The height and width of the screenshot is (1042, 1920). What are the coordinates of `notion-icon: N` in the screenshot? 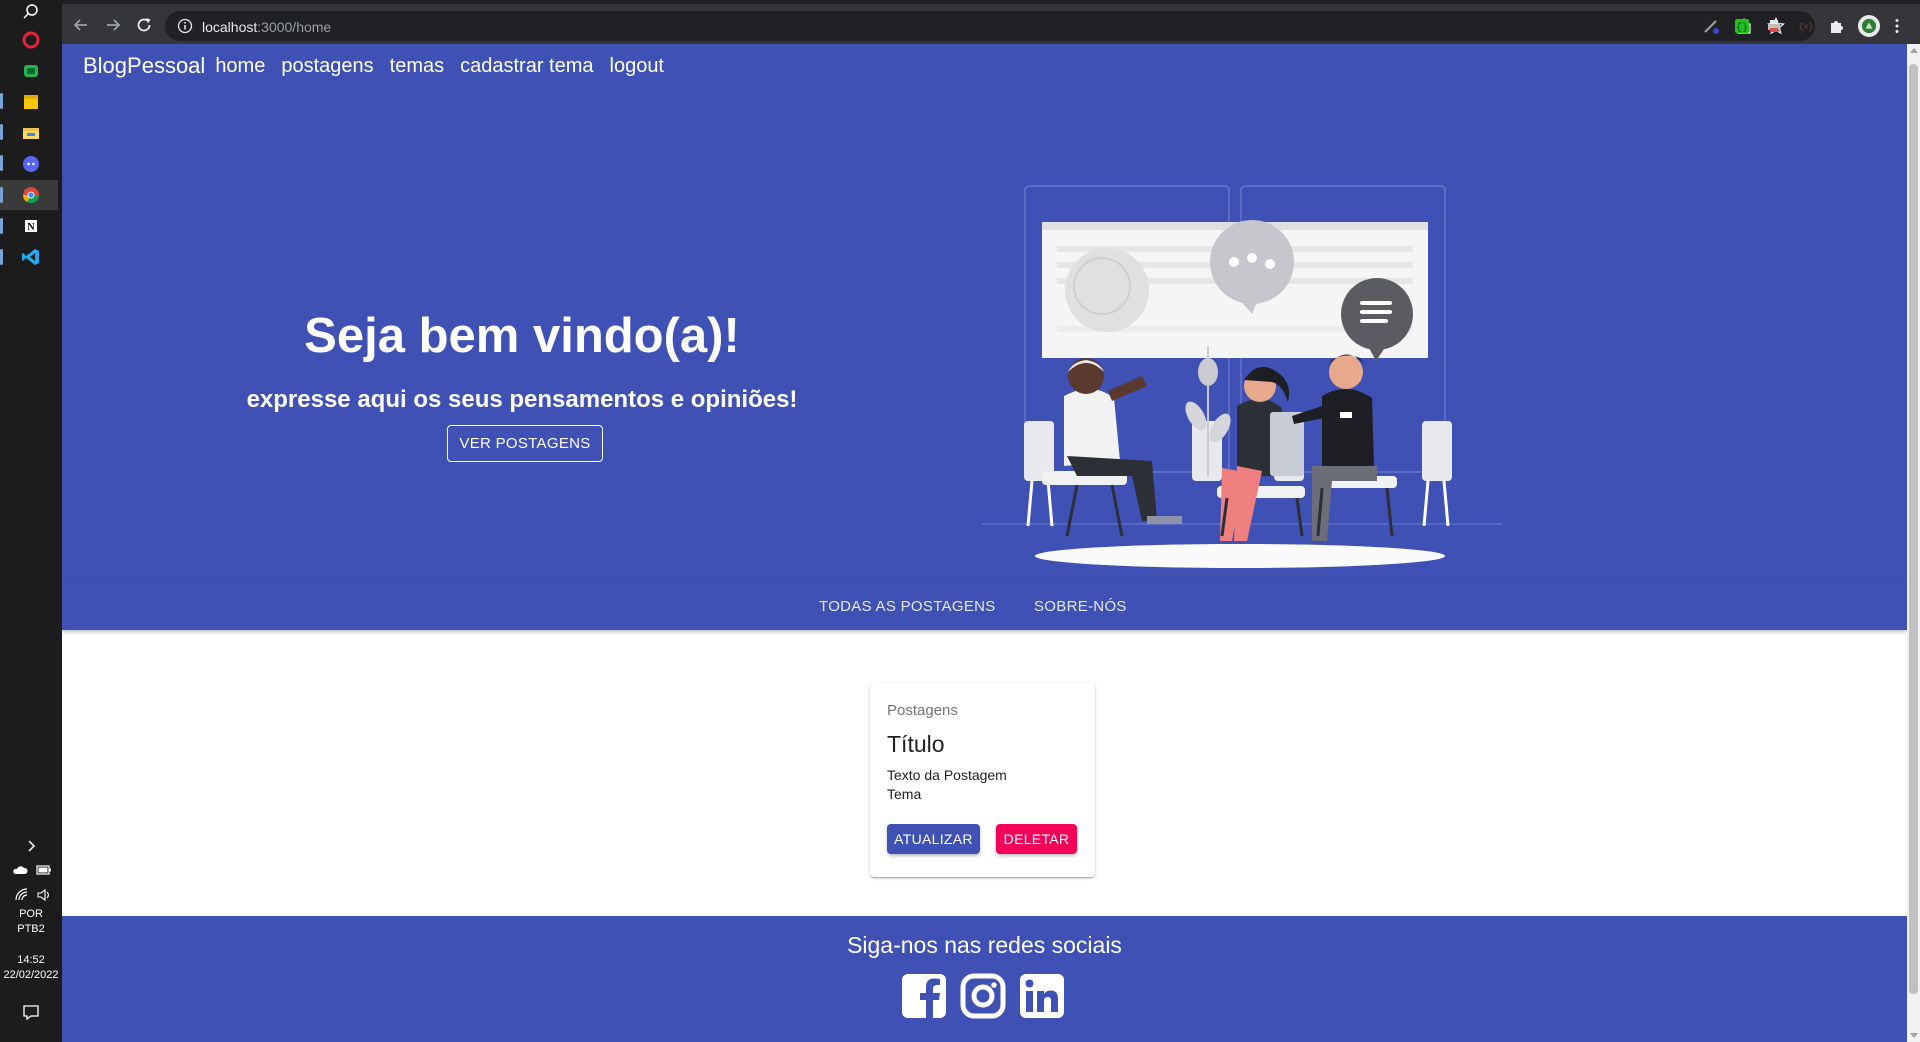 It's located at (31, 226).